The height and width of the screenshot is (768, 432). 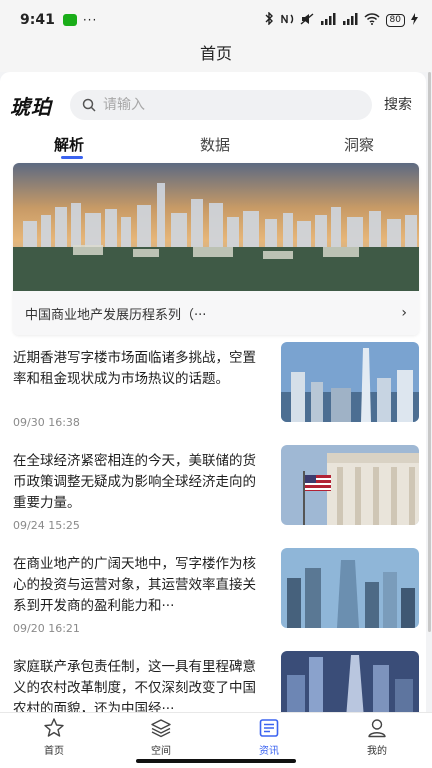 I want to click on bottom-tab-space: 空间, so click(x=161, y=737).